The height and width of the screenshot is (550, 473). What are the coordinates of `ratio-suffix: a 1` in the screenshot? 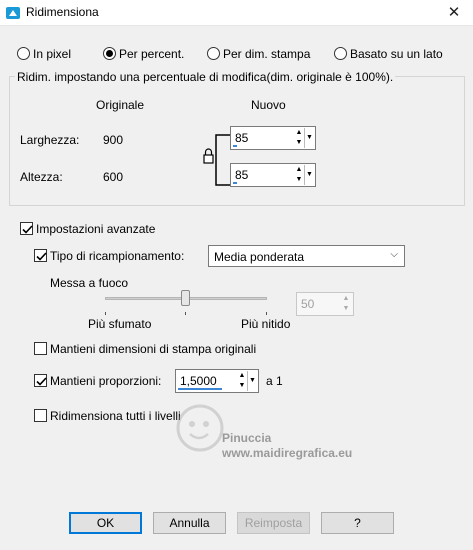 It's located at (274, 381).